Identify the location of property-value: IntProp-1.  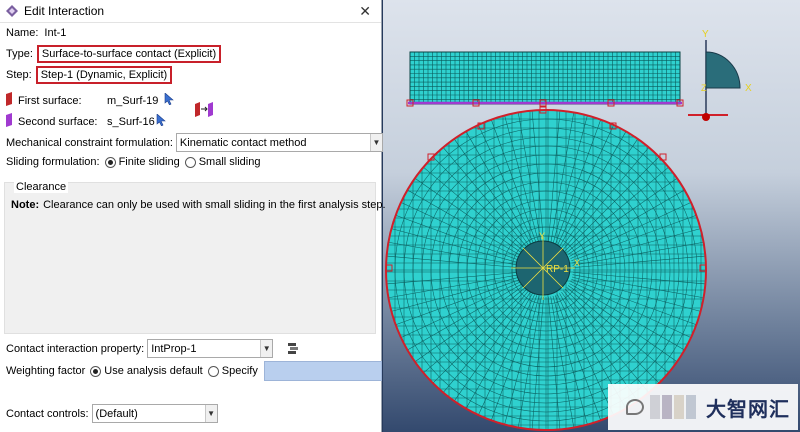
(174, 348).